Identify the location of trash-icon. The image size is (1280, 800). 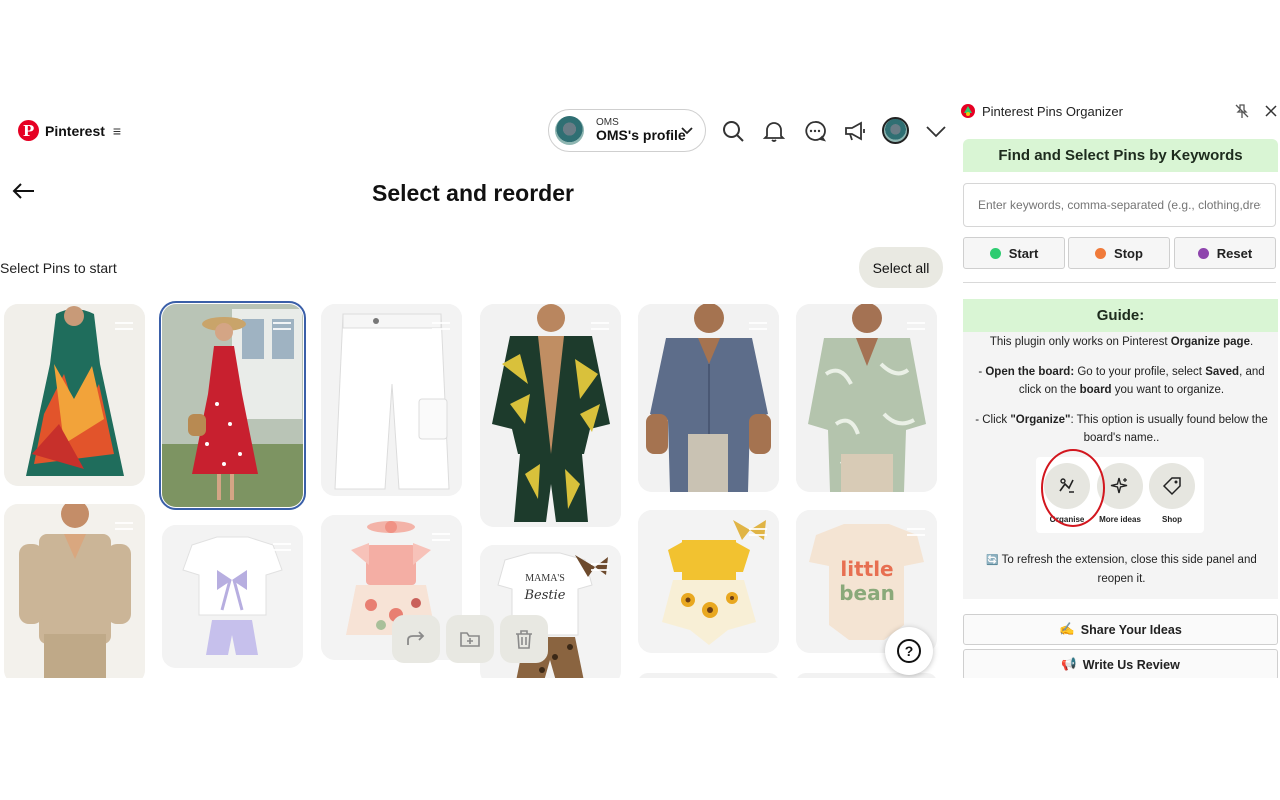
(524, 639).